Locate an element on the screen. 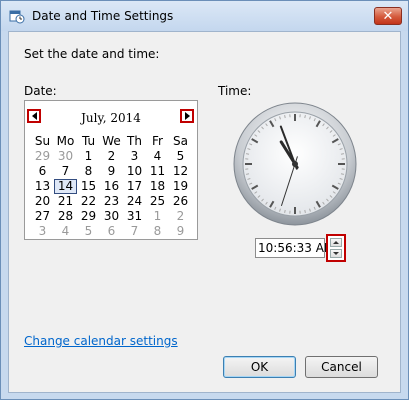 The width and height of the screenshot is (409, 400). weekday-header: Th is located at coordinates (134, 141).